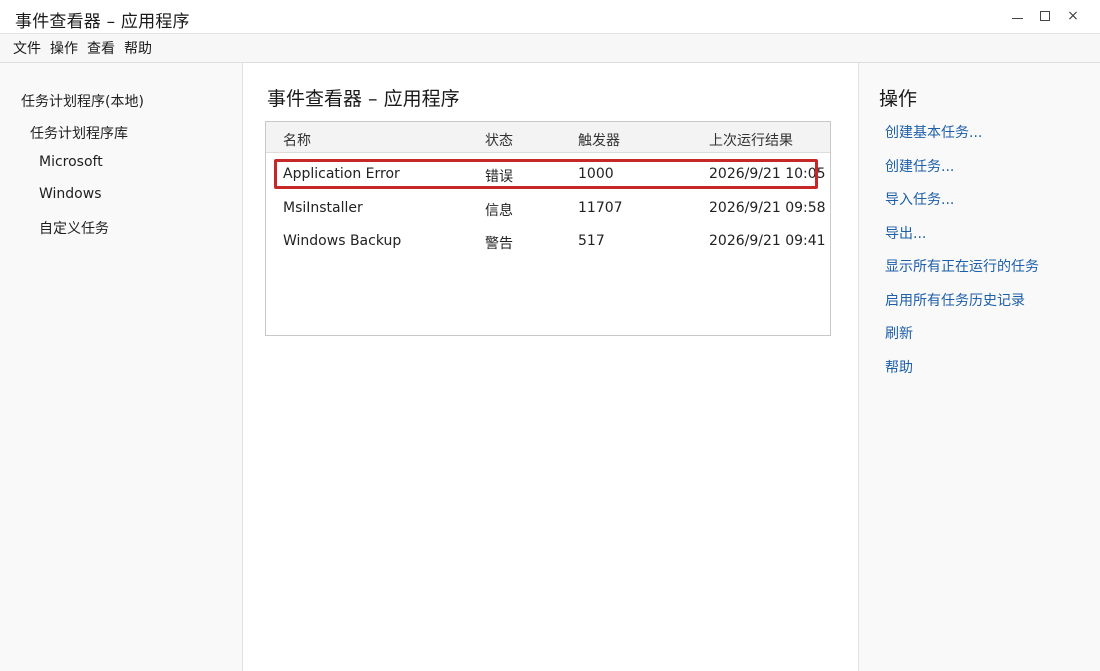 This screenshot has width=1100, height=671. What do you see at coordinates (27, 48) in the screenshot?
I see `menu-file: 文件` at bounding box center [27, 48].